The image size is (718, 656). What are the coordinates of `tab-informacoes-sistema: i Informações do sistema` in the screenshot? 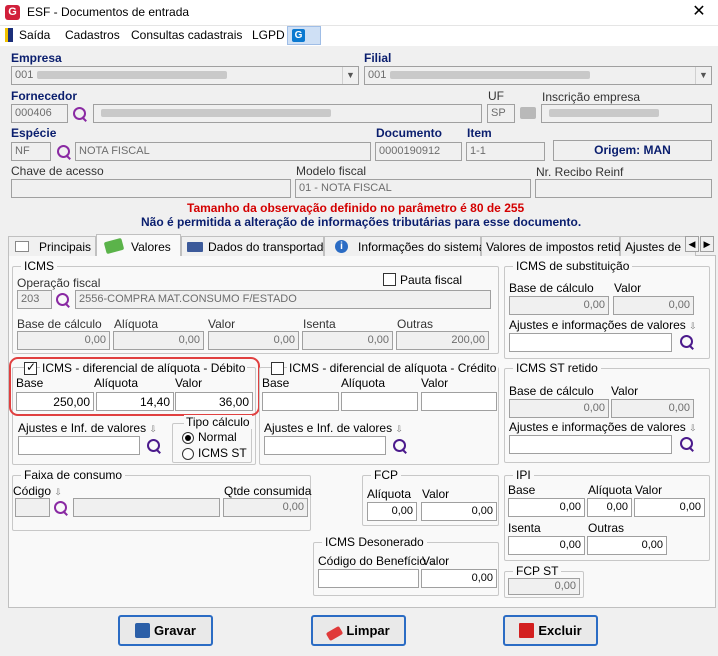 It's located at (404, 246).